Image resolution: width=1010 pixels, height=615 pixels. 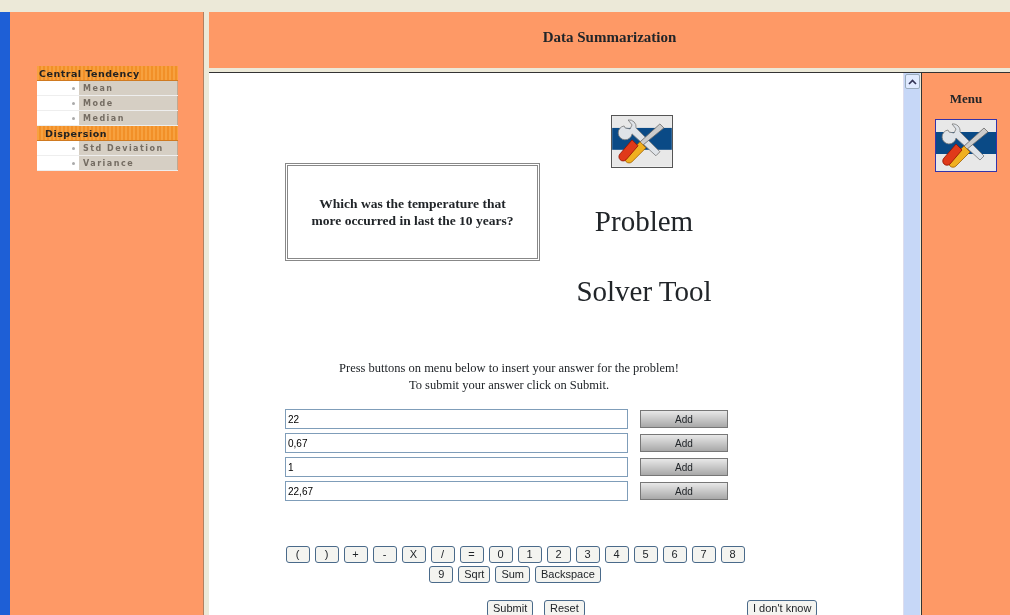 What do you see at coordinates (441, 574) in the screenshot?
I see `key-button: 9` at bounding box center [441, 574].